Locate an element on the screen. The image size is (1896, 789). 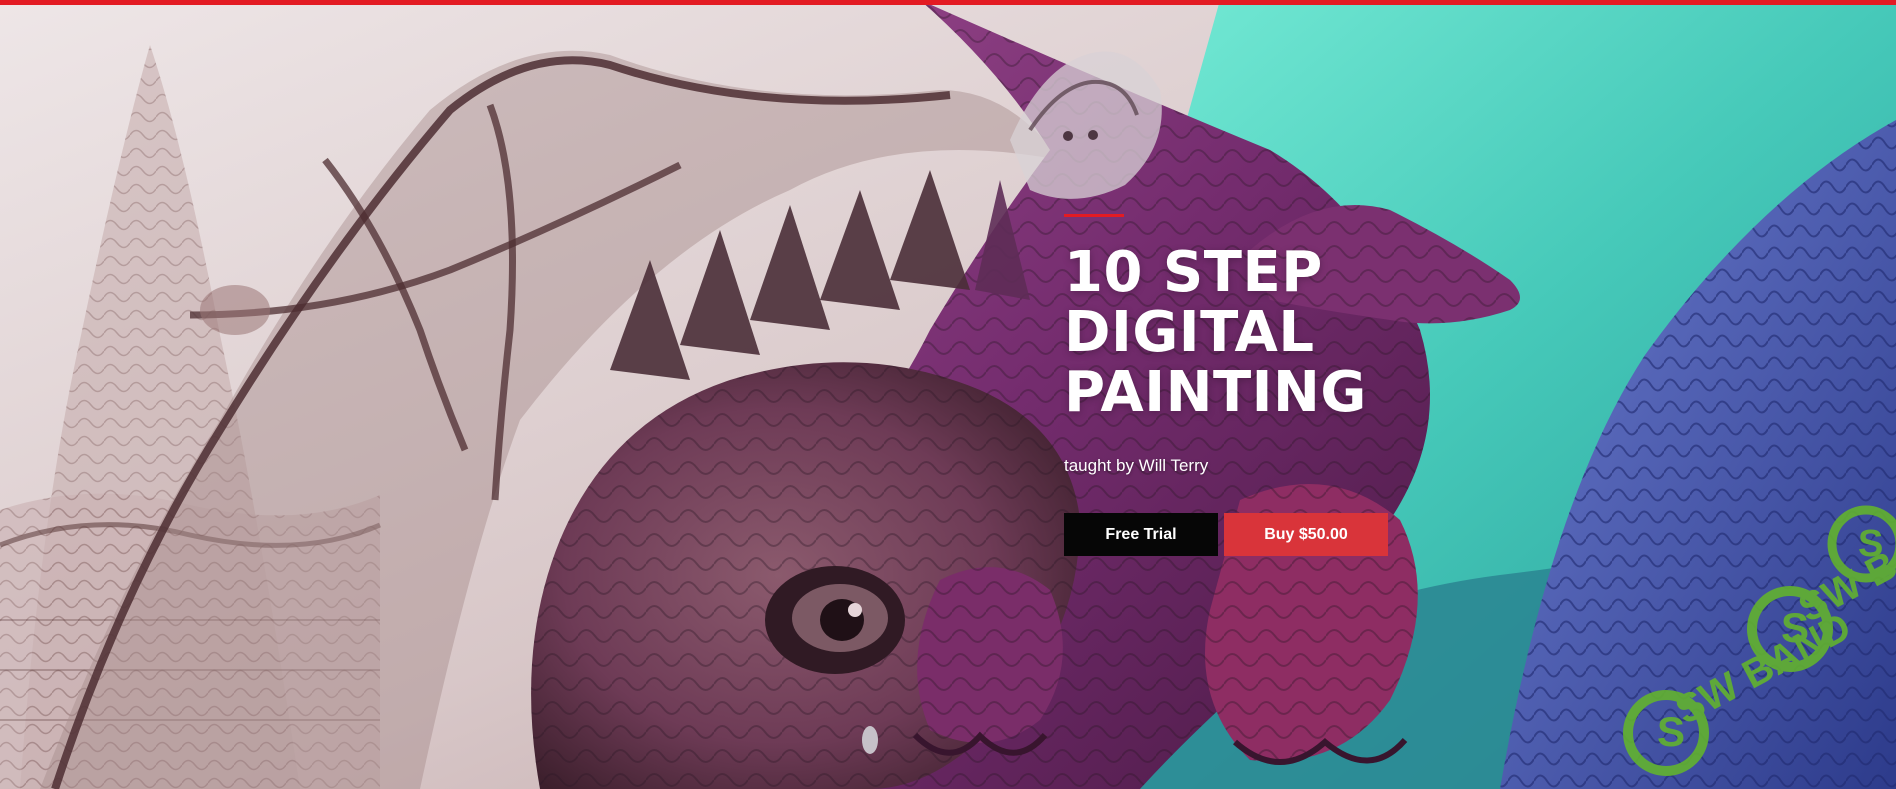
course-title-line: 10 STEP is located at coordinates (1193, 272).